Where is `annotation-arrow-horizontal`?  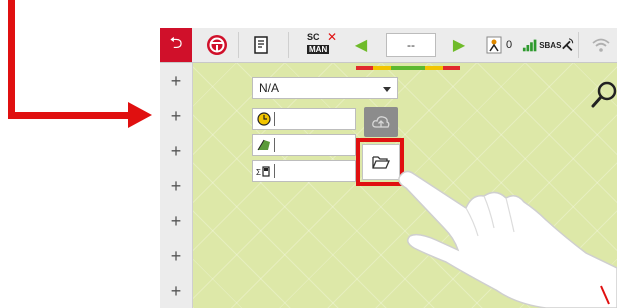
annotation-arrow-horizontal is located at coordinates (70, 115).